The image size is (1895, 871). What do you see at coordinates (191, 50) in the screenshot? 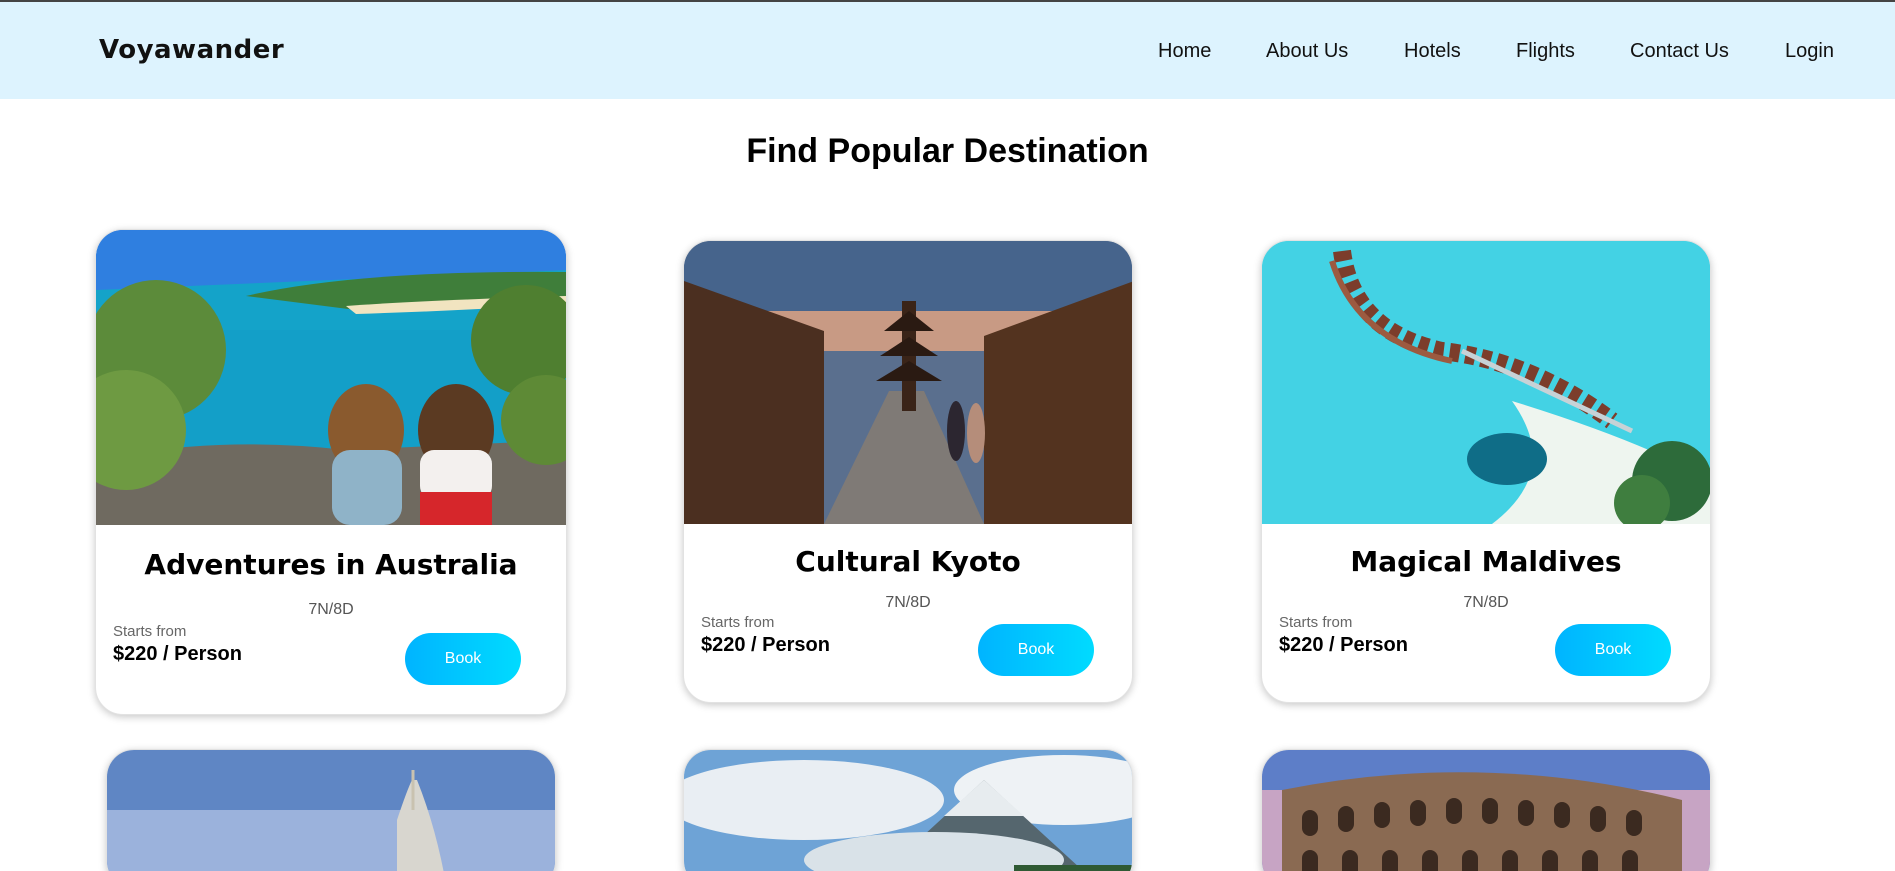
I see `brand-logo: Voyawander` at bounding box center [191, 50].